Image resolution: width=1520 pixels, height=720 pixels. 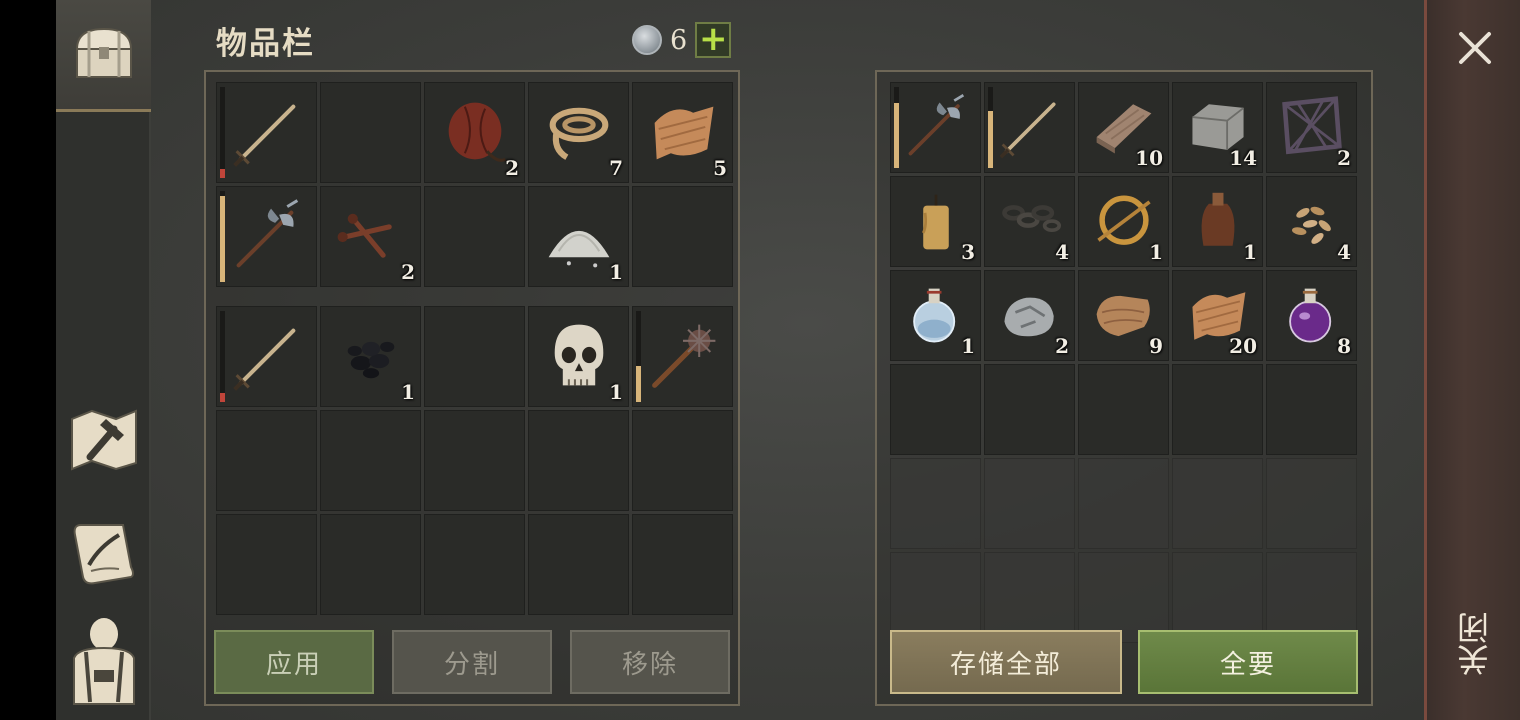 What do you see at coordinates (1475, 48) in the screenshot?
I see `close-icon` at bounding box center [1475, 48].